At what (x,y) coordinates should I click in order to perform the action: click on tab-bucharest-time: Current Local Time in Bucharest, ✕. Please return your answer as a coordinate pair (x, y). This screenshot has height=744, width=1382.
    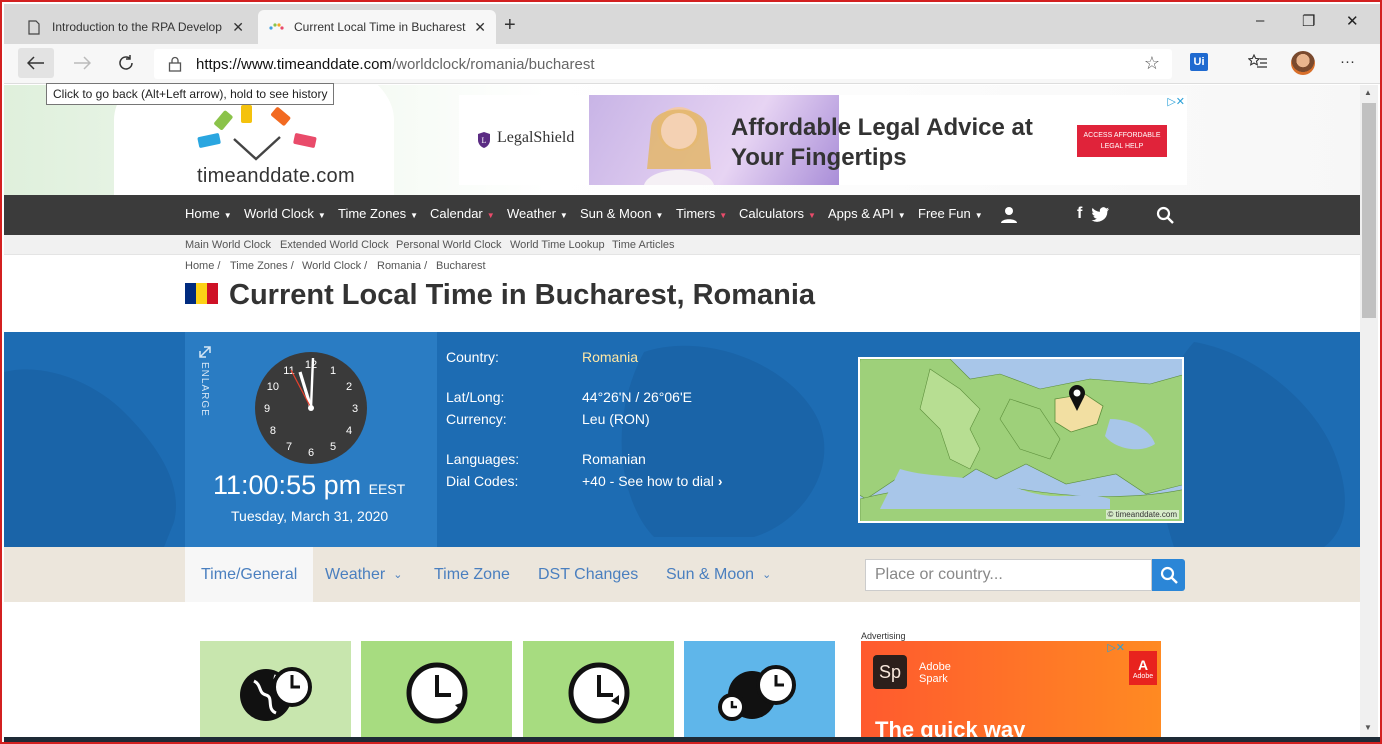
    Looking at the image, I should click on (377, 27).